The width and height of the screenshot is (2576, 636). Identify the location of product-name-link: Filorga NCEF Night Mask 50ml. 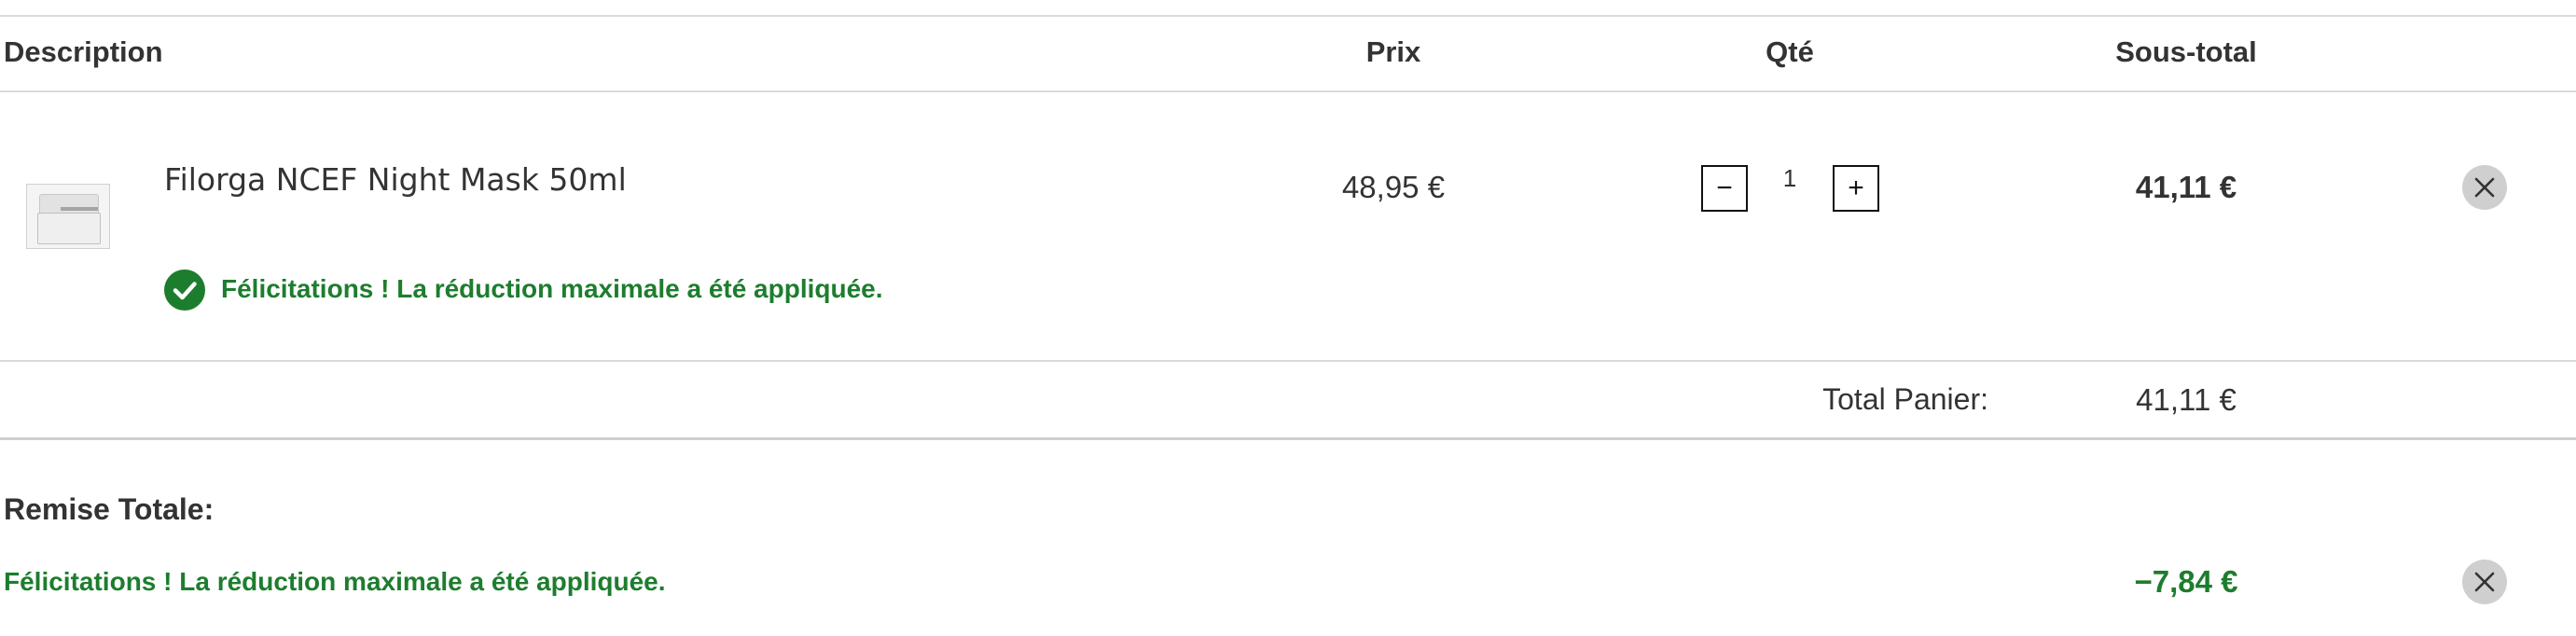
(395, 179).